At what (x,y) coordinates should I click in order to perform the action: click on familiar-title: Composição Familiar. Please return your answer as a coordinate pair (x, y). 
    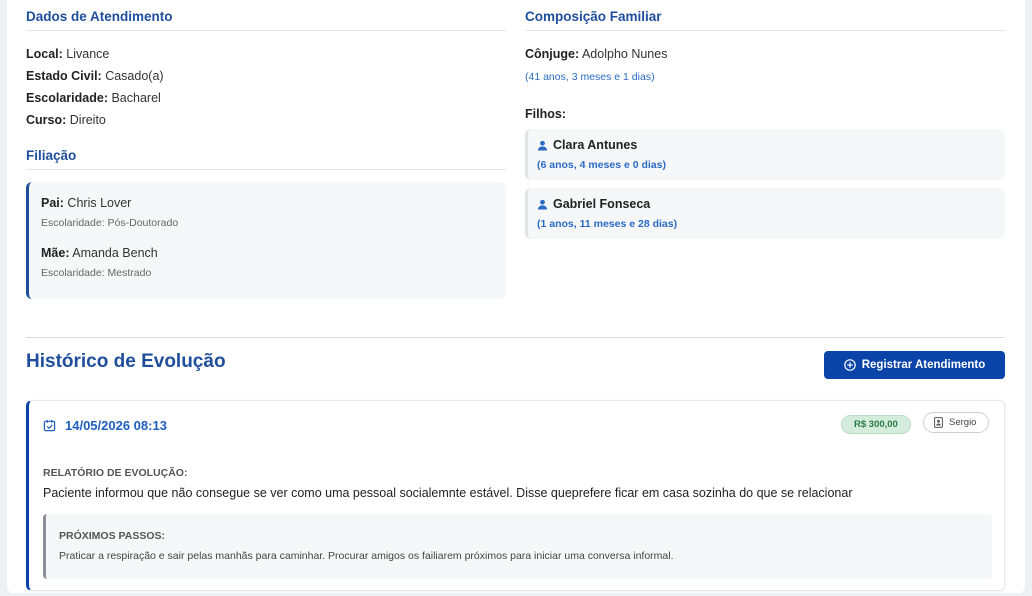
    Looking at the image, I should click on (765, 15).